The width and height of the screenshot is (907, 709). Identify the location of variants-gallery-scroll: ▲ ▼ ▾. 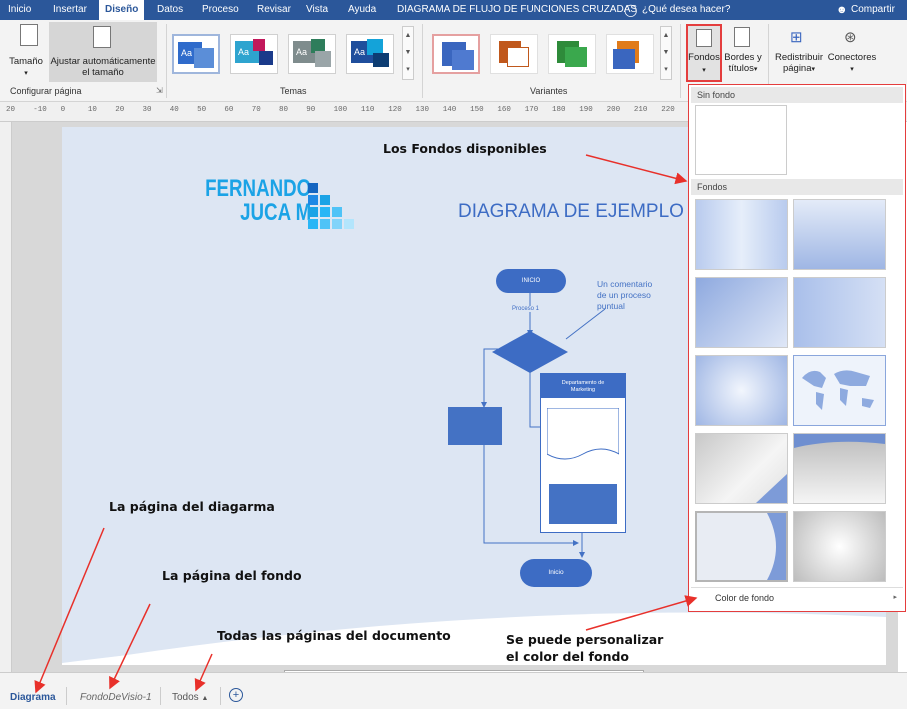
(666, 53).